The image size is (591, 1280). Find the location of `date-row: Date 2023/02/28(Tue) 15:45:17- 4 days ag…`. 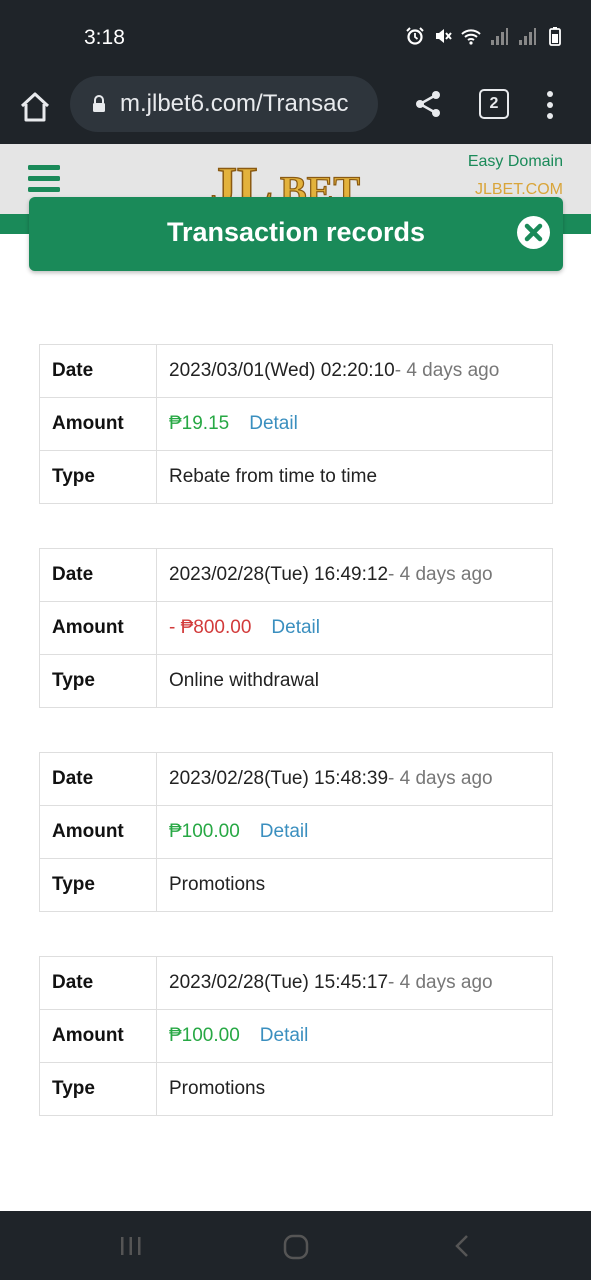

date-row: Date 2023/02/28(Tue) 15:45:17- 4 days ag… is located at coordinates (296, 983).